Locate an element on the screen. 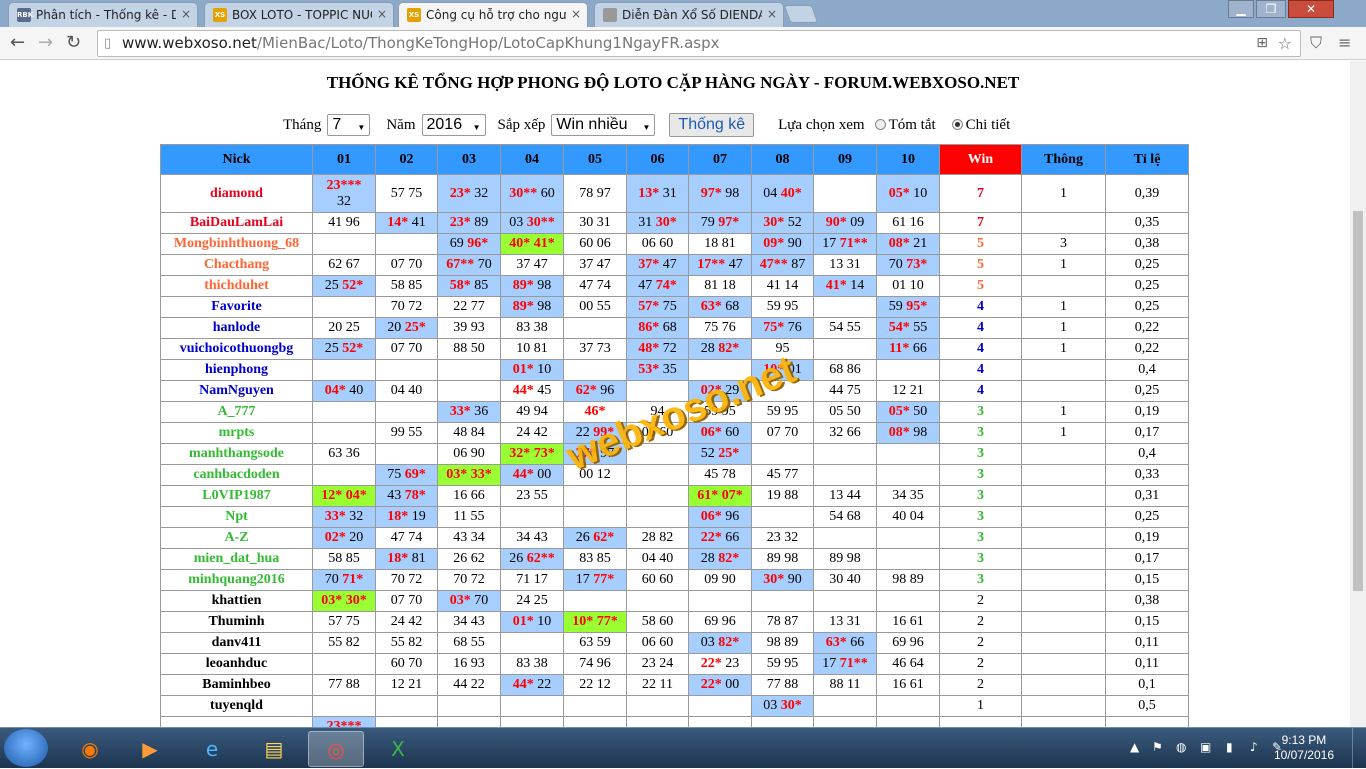 Image resolution: width=1366 pixels, height=769 pixels. column-header: Tỉ lệ is located at coordinates (1147, 159).